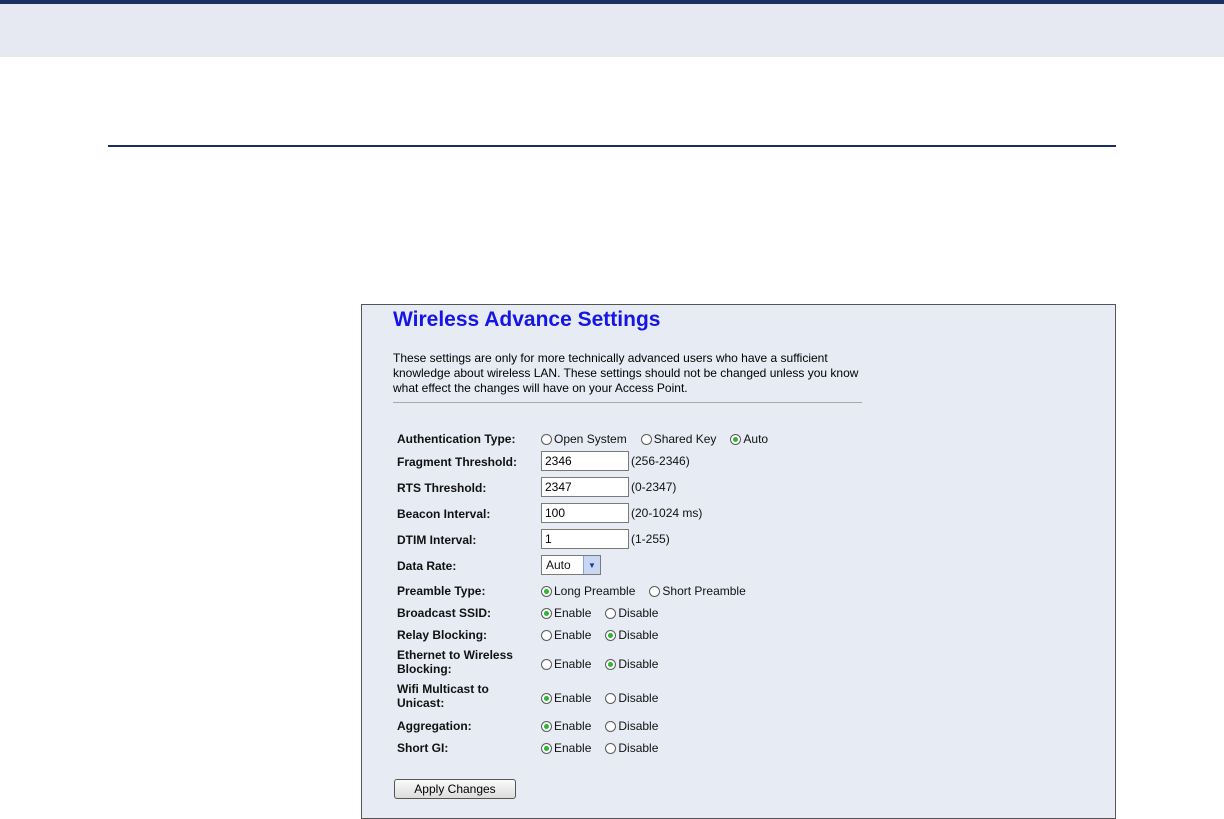  What do you see at coordinates (660, 461) in the screenshot?
I see `fragment-threshold-range: (256-2346)` at bounding box center [660, 461].